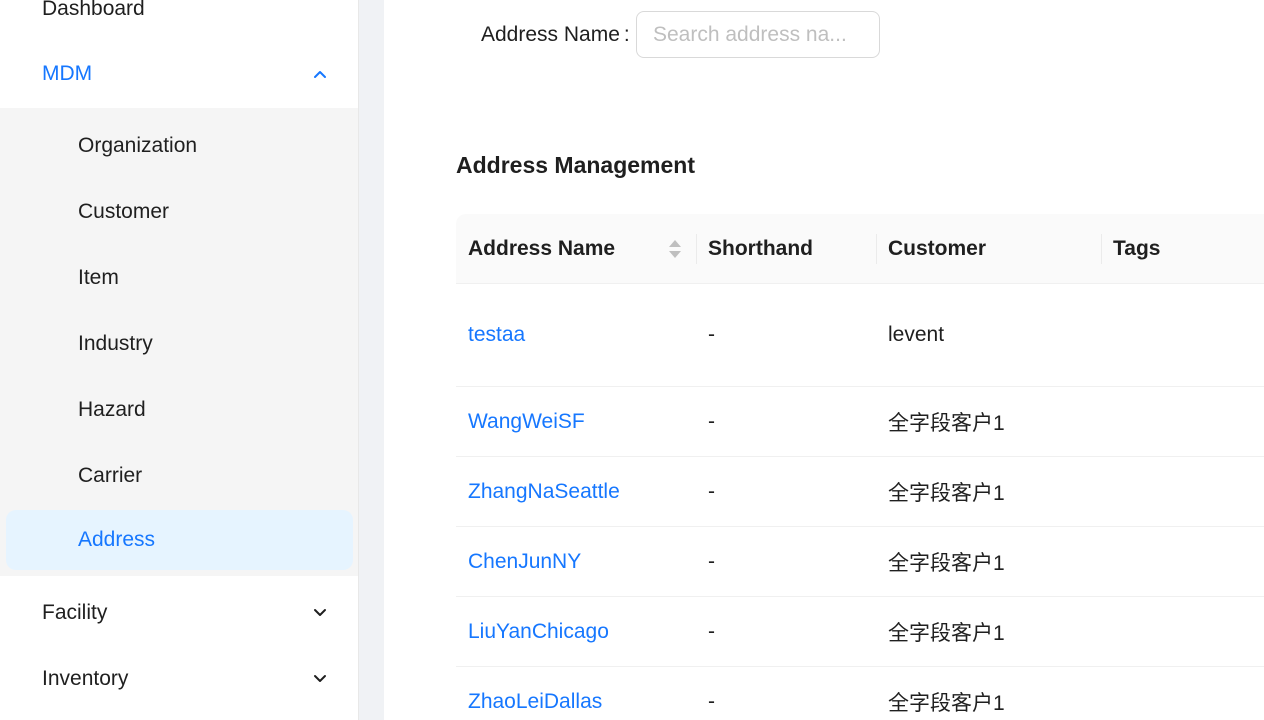 Image resolution: width=1264 pixels, height=720 pixels. I want to click on table-row: ZhangNaSeattle - 全字段客户1, so click(860, 492).